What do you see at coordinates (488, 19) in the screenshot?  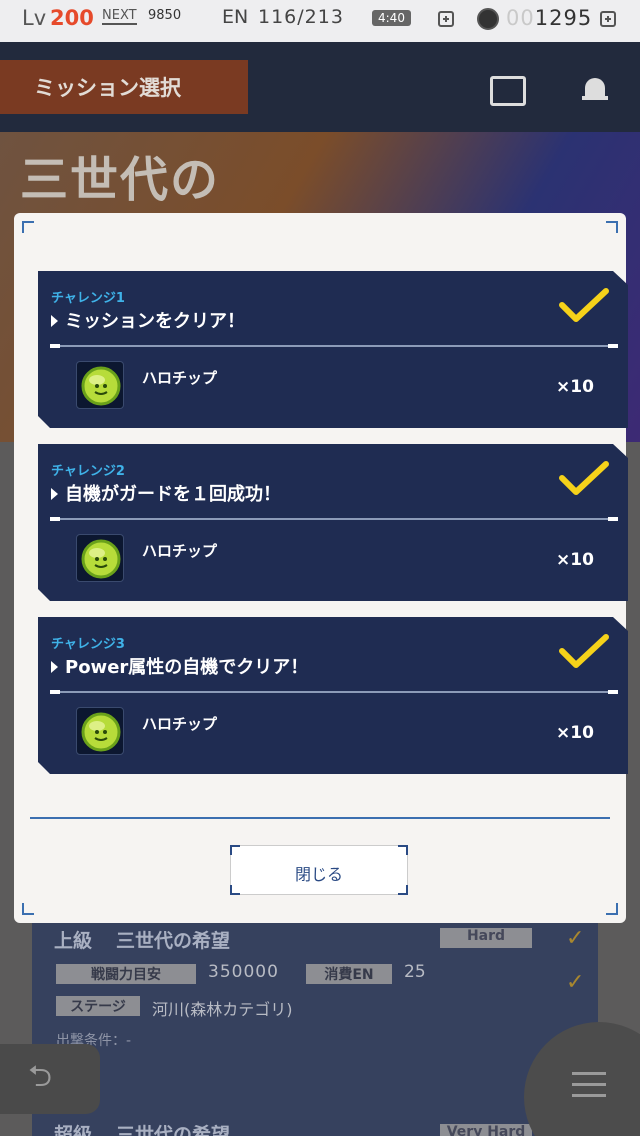 I see `coin-icon` at bounding box center [488, 19].